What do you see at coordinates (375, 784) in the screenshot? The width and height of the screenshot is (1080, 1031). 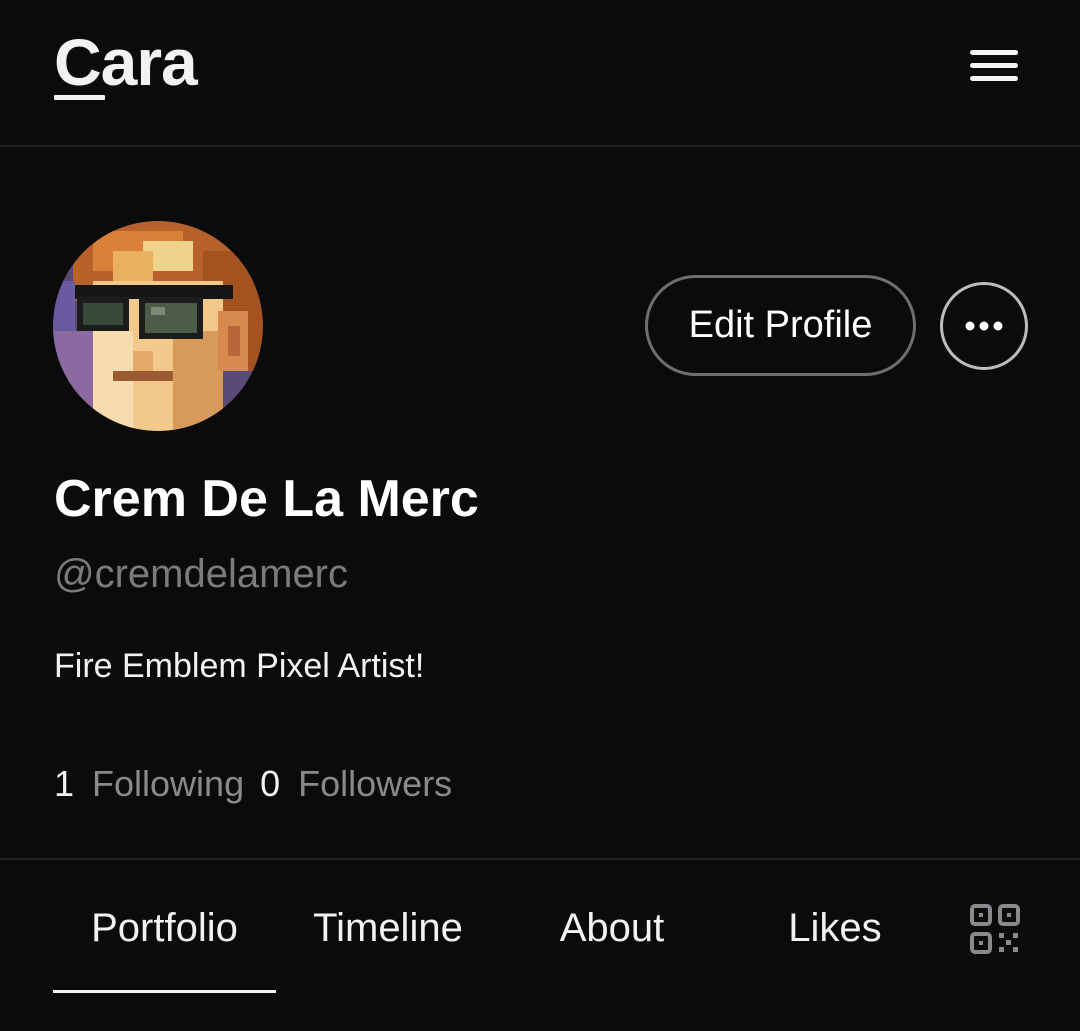 I see `followers-link: Followers` at bounding box center [375, 784].